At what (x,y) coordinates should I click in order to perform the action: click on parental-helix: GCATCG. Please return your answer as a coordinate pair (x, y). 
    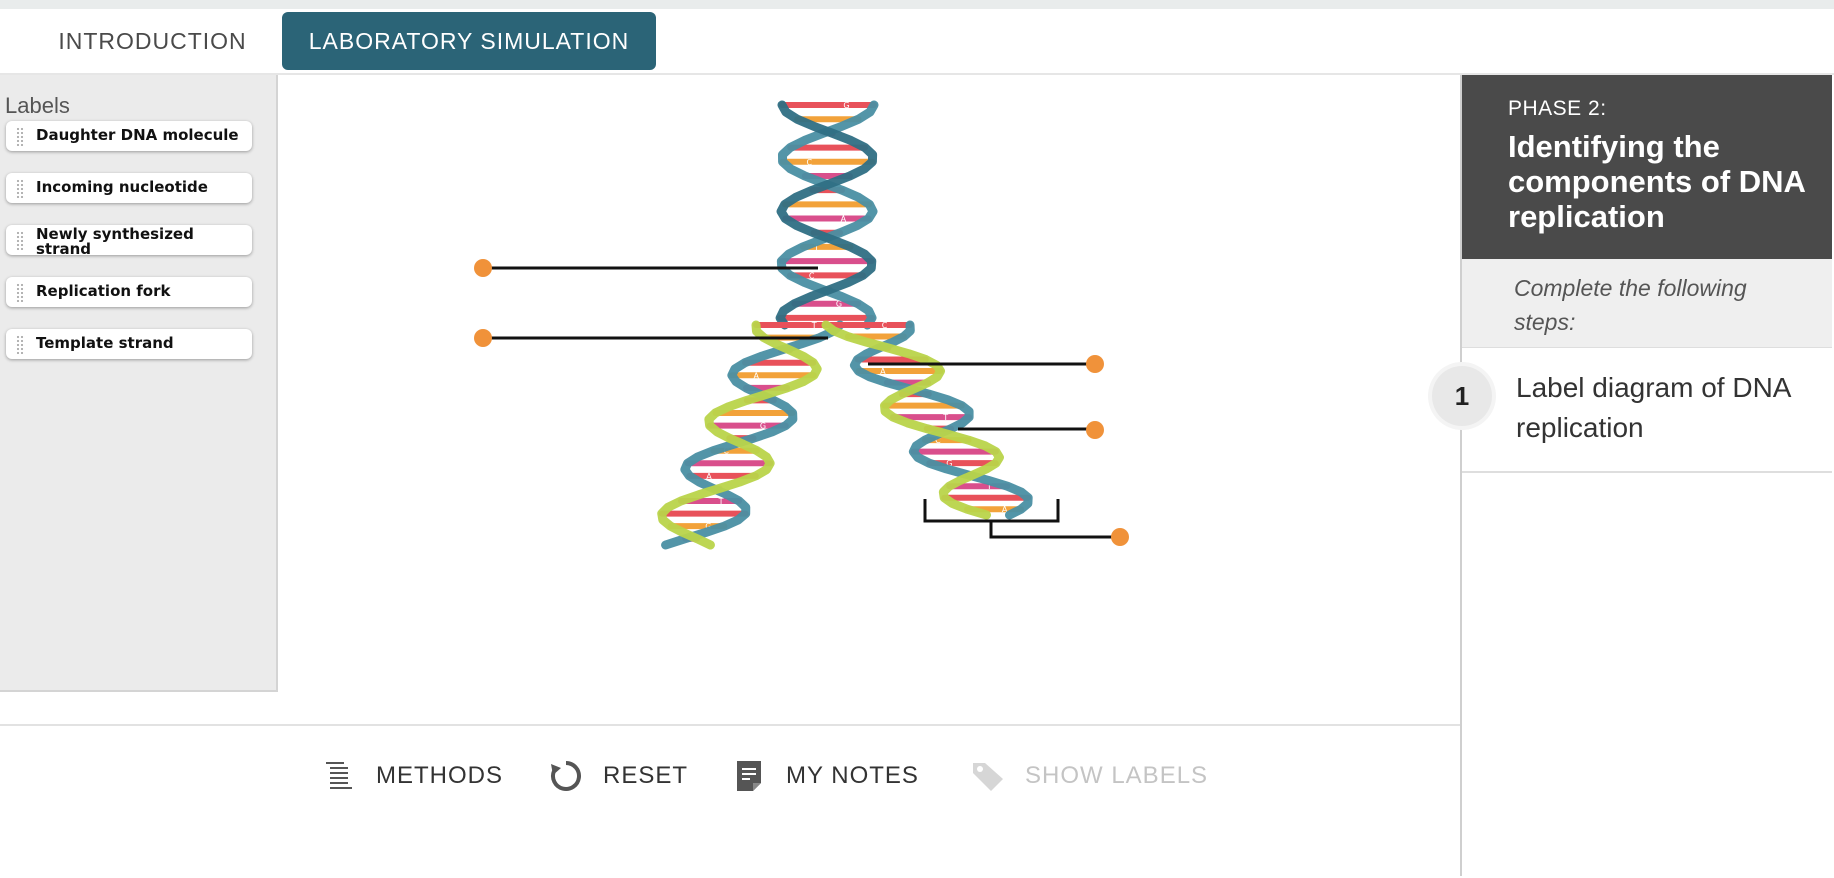
    Looking at the image, I should click on (827, 215).